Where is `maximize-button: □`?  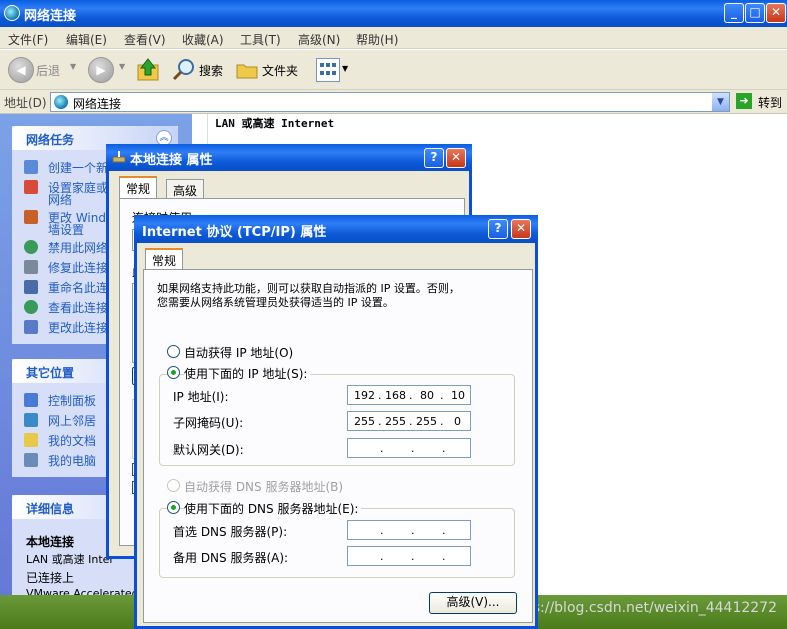 maximize-button: □ is located at coordinates (755, 13).